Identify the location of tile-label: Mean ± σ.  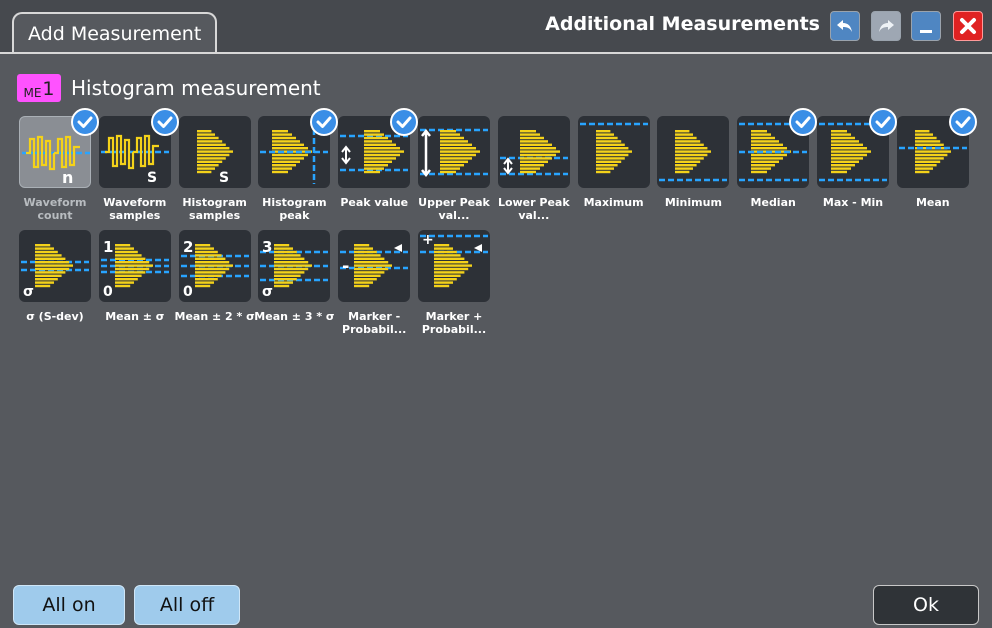
(135, 316).